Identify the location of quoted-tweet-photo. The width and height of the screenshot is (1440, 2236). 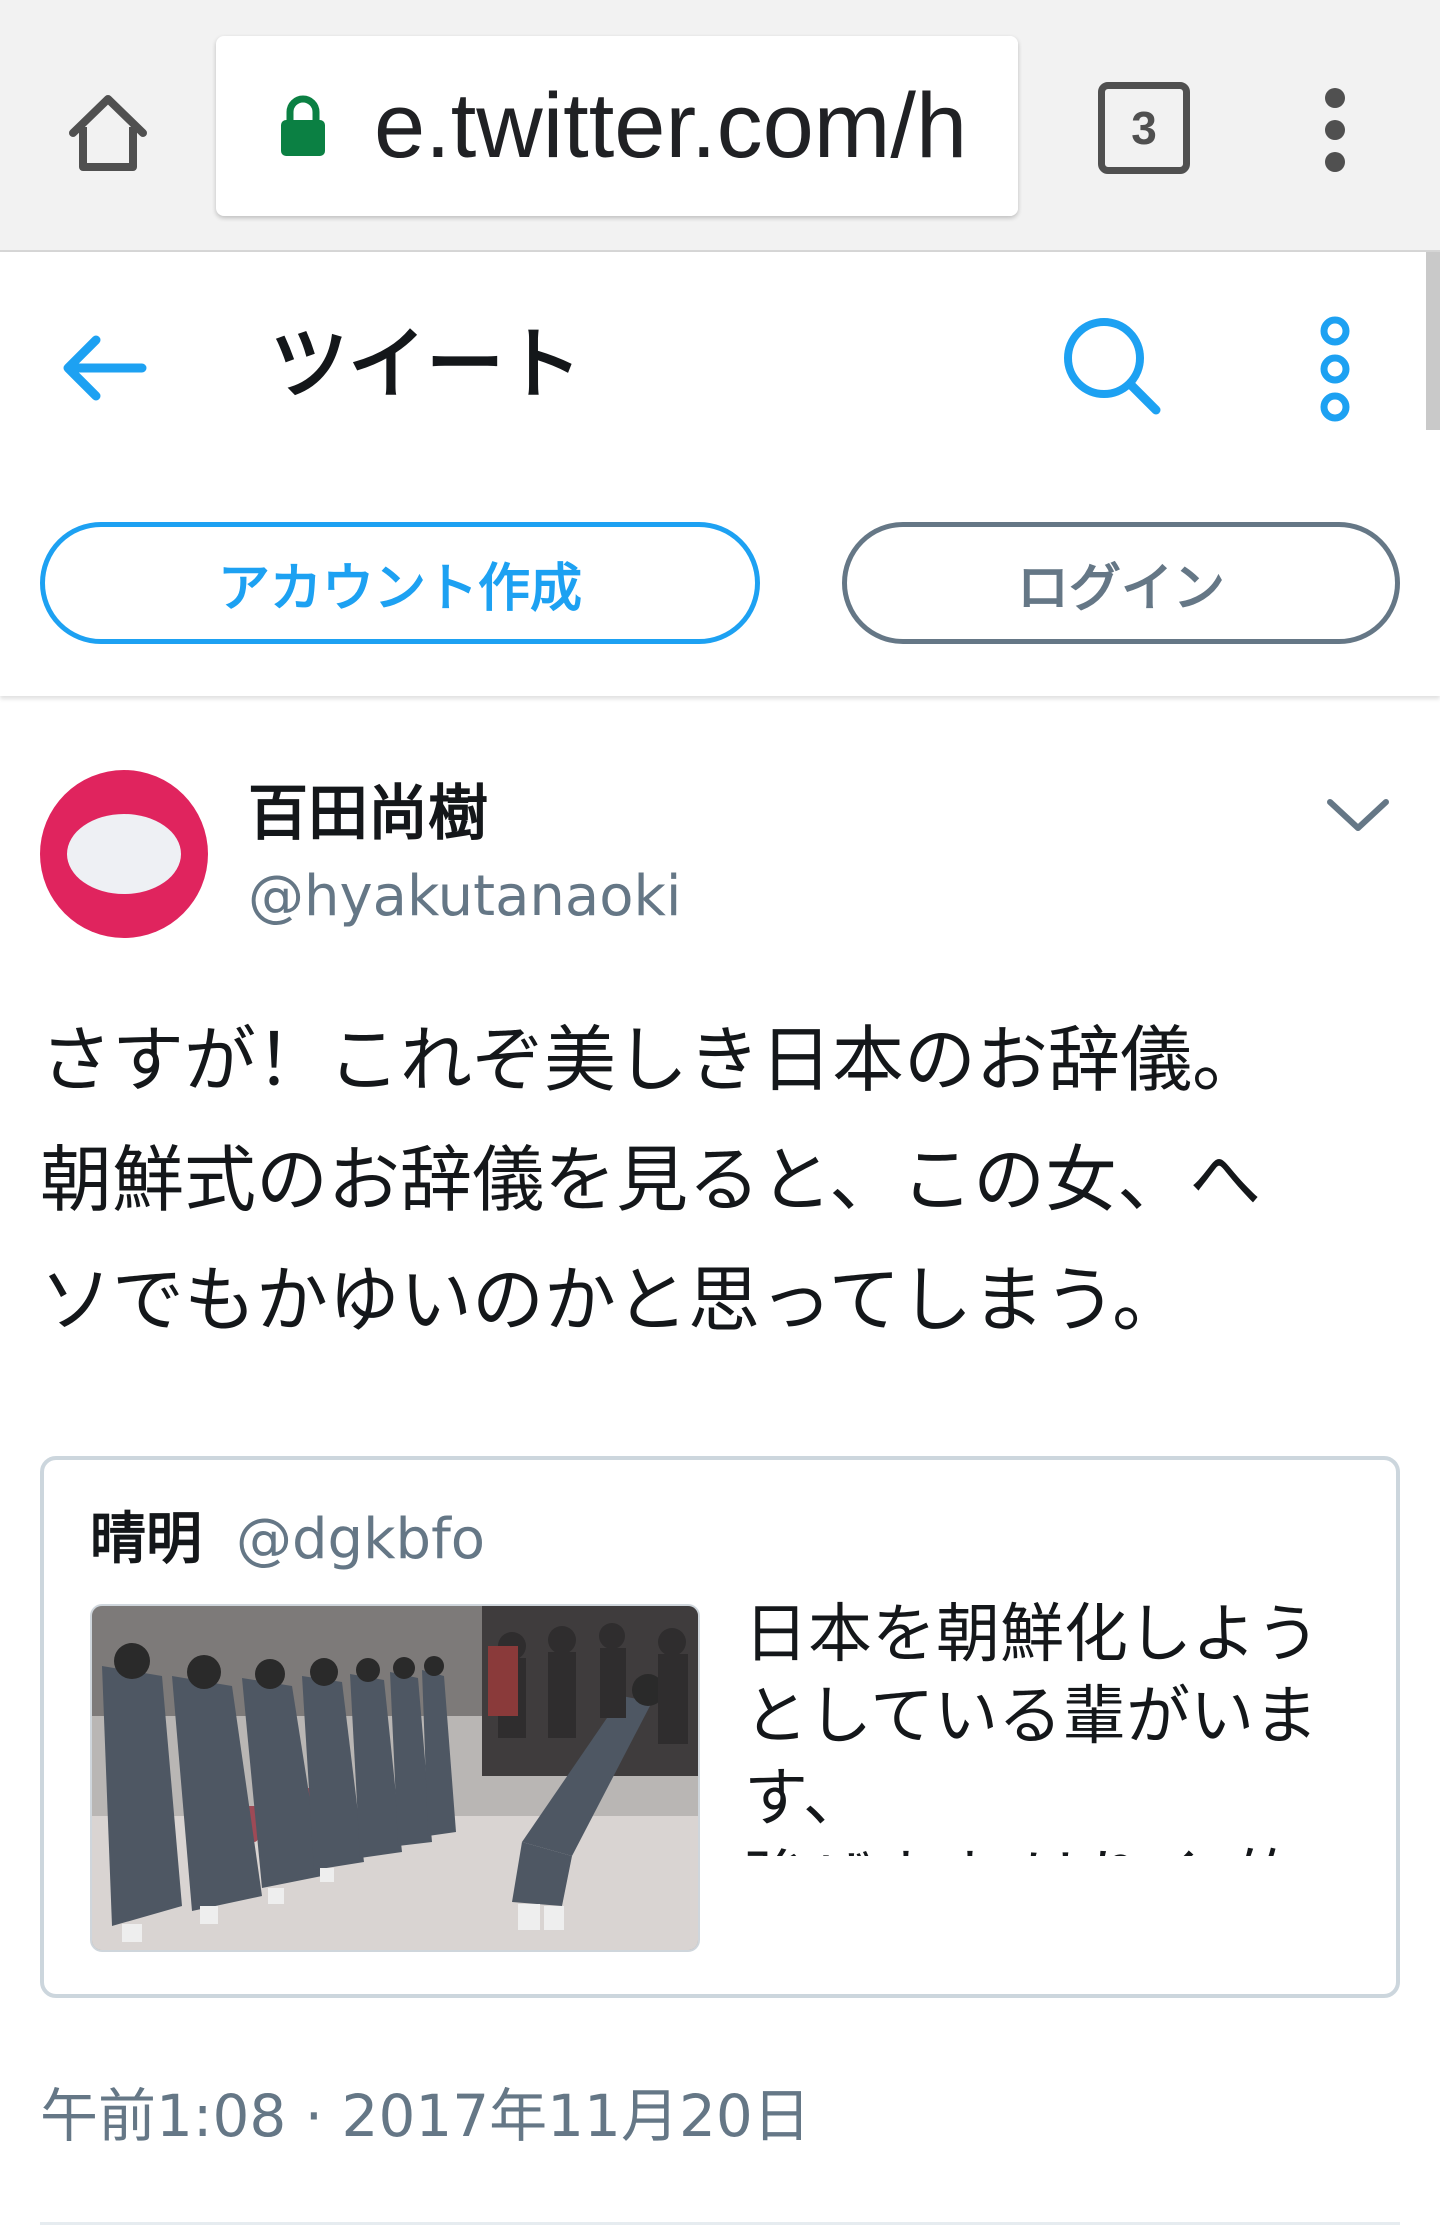
(395, 1778).